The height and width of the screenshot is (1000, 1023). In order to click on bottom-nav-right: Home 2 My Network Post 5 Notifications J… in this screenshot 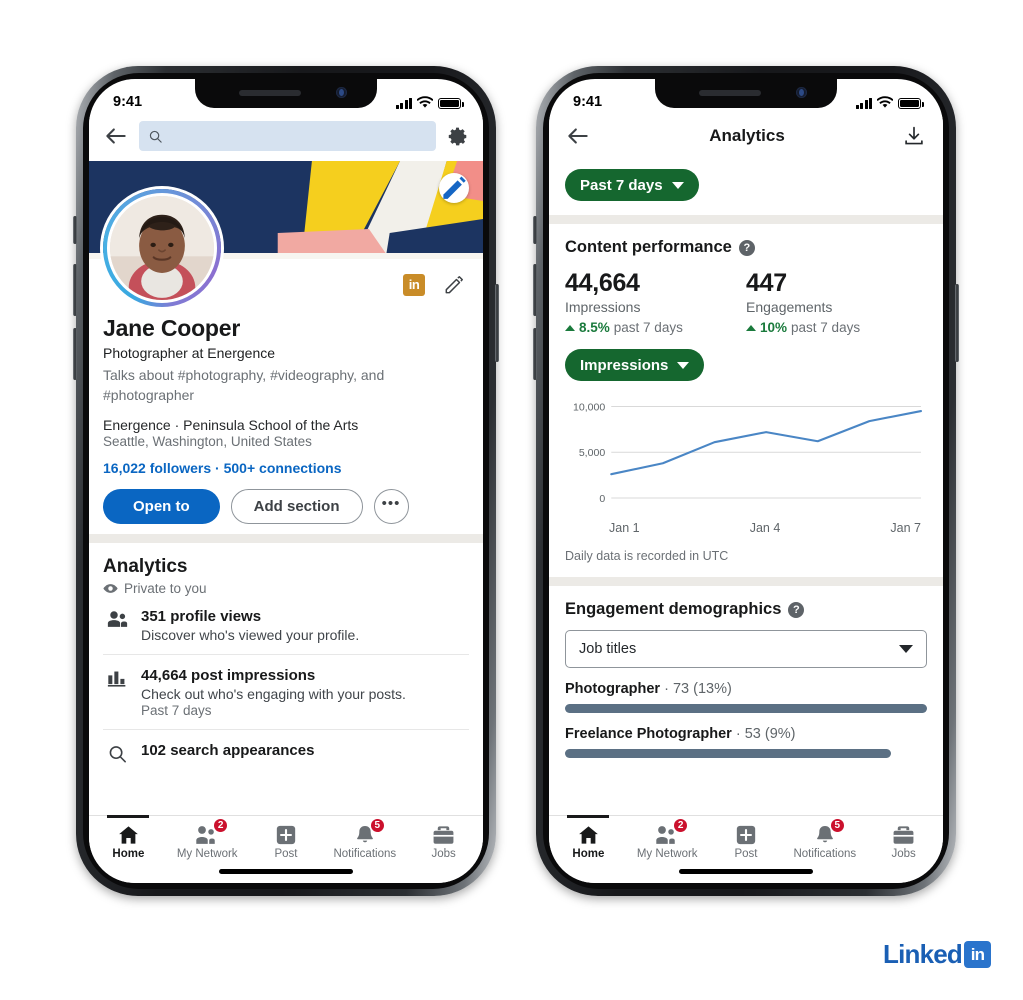, I will do `click(746, 849)`.